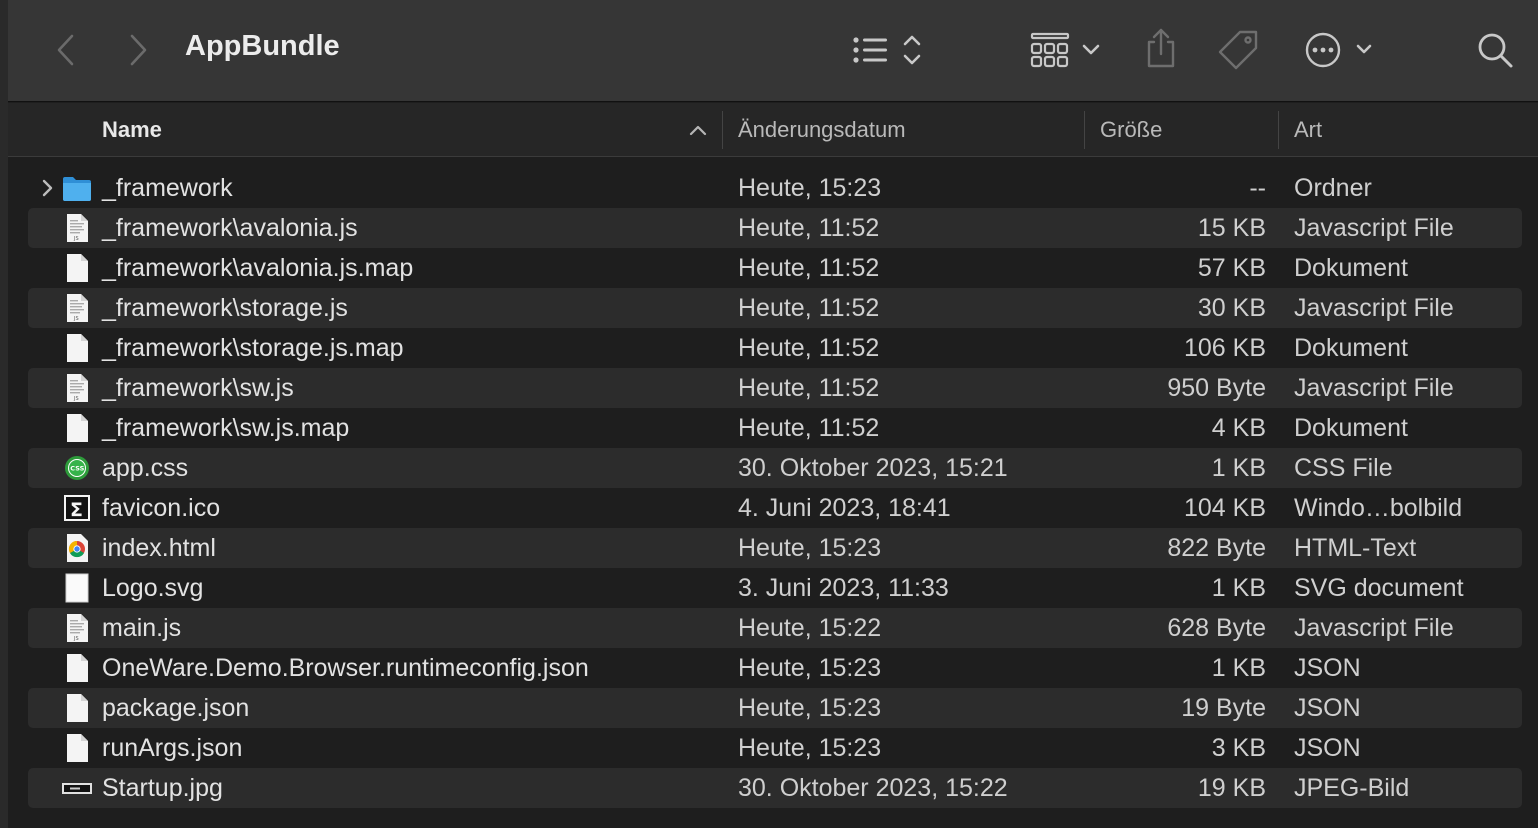  I want to click on column-kind-header: Art, so click(1308, 130).